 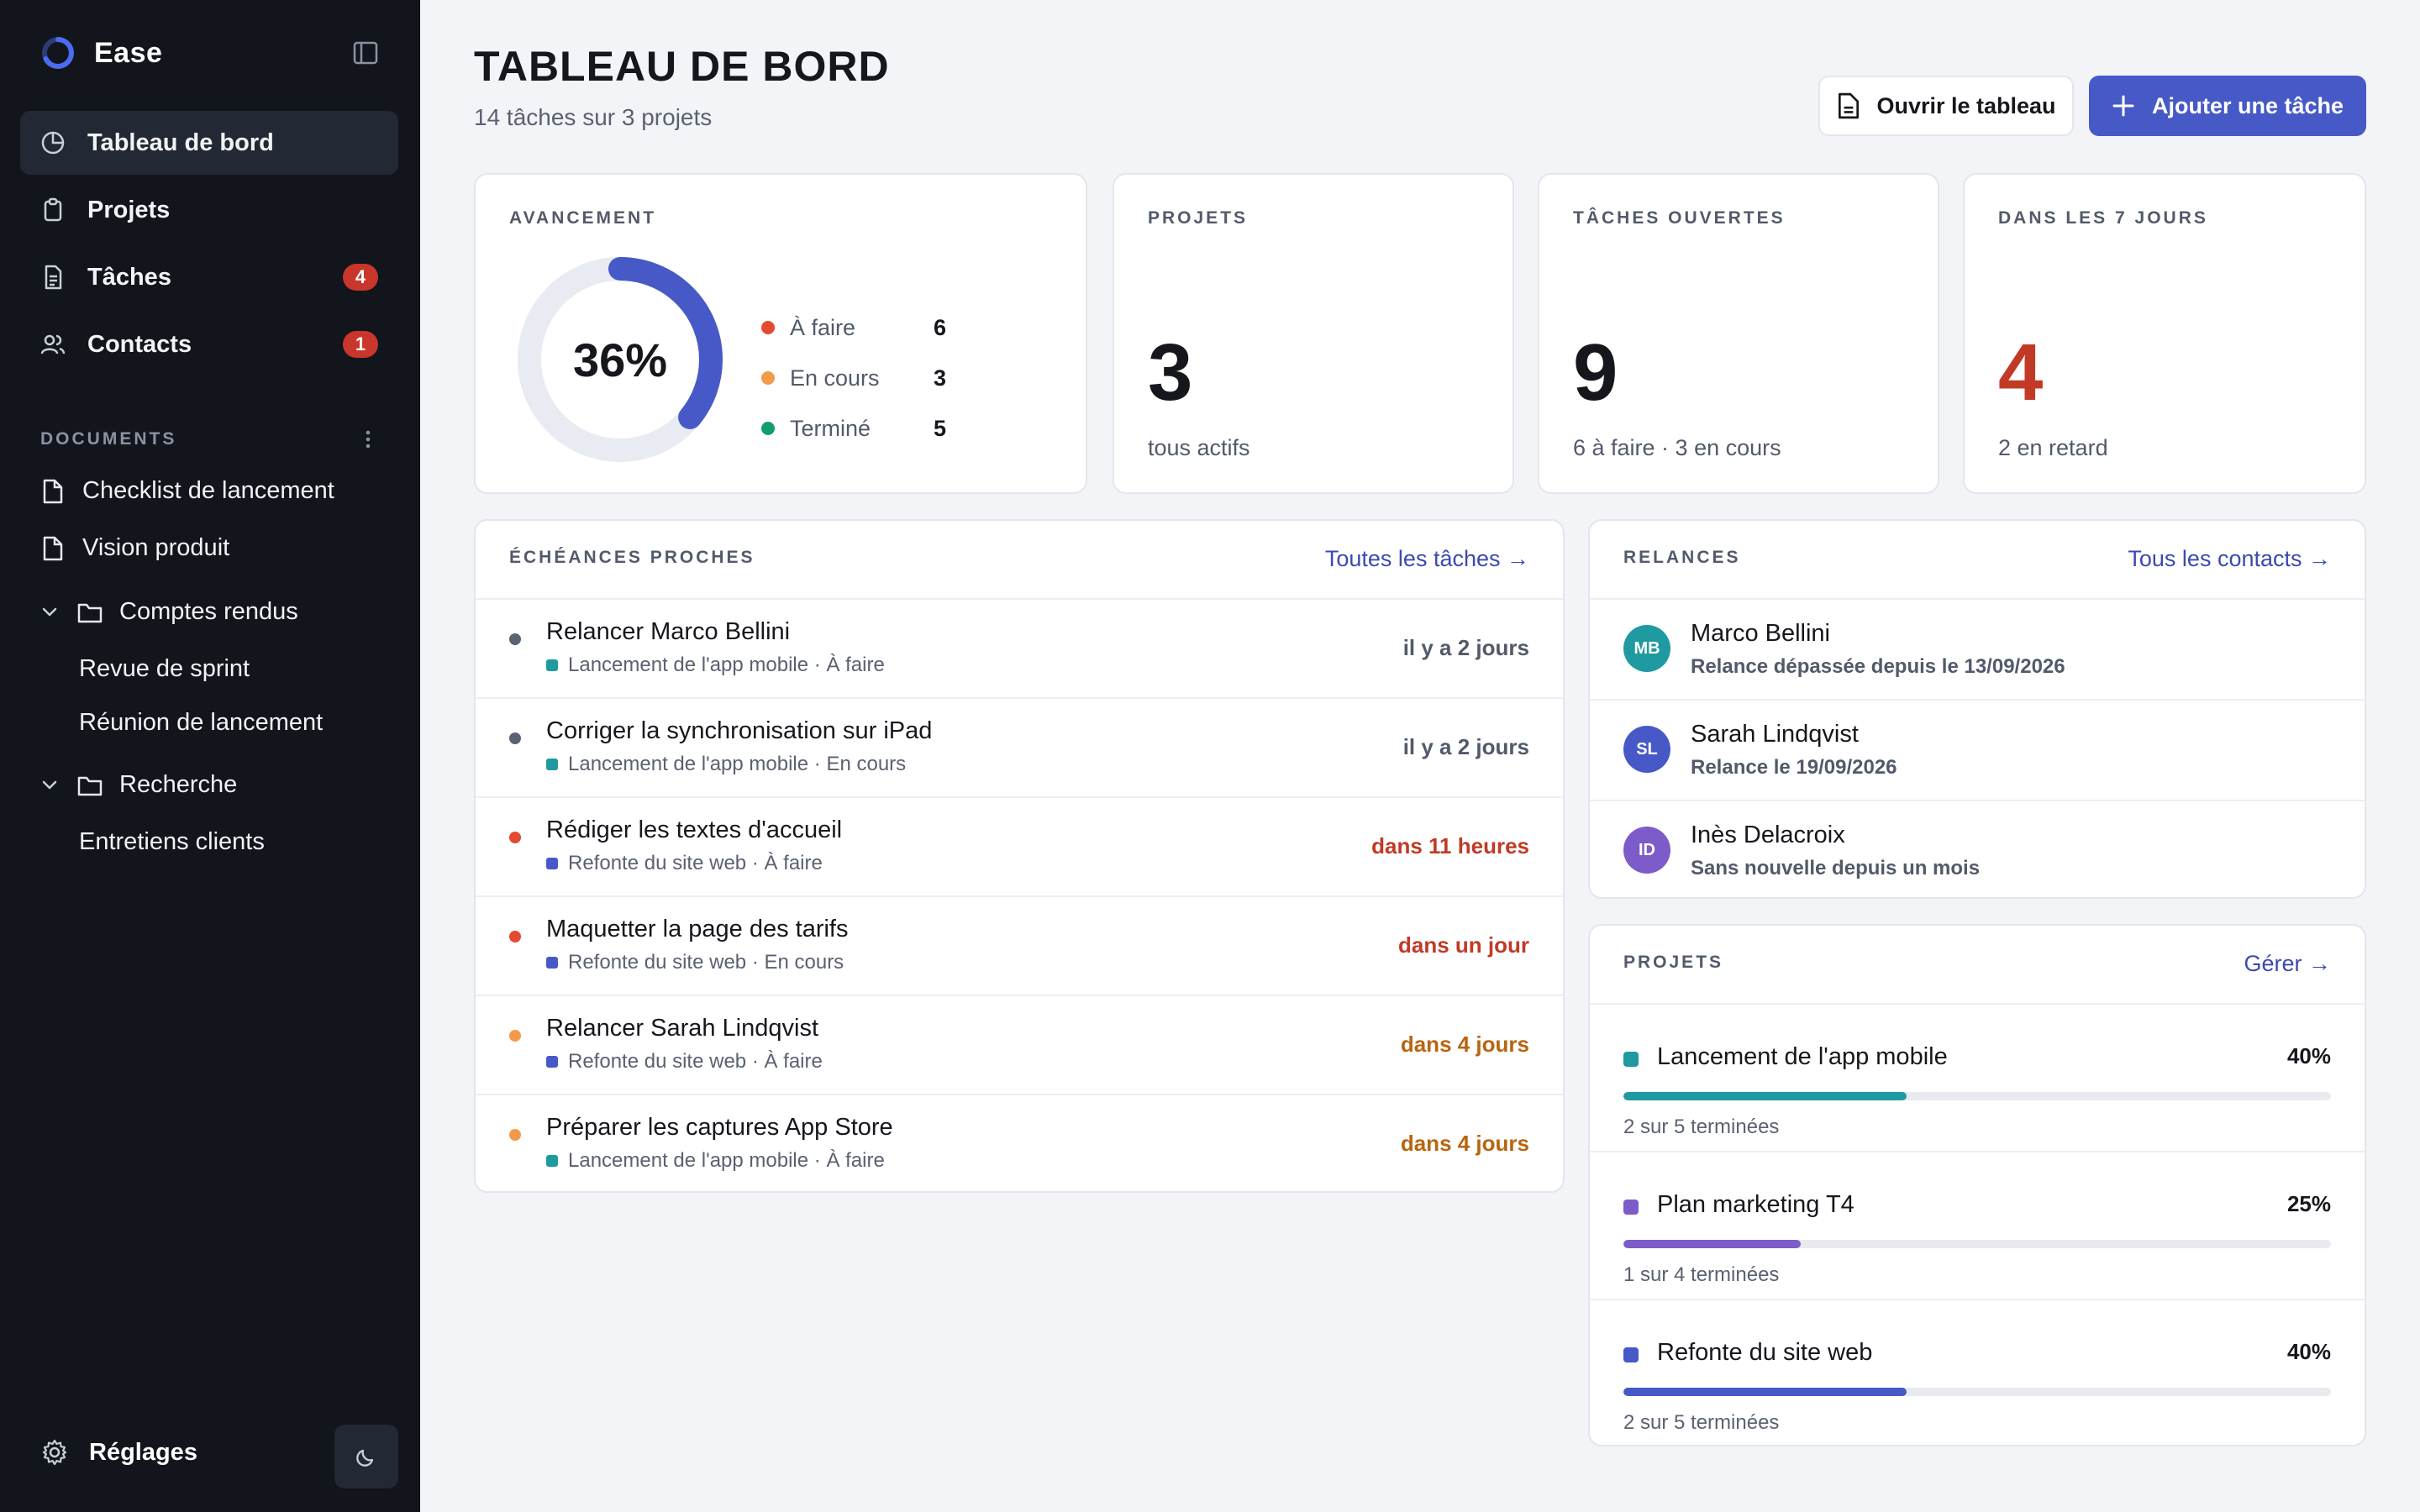 I want to click on stat-sub: tous actifs, so click(x=1199, y=447).